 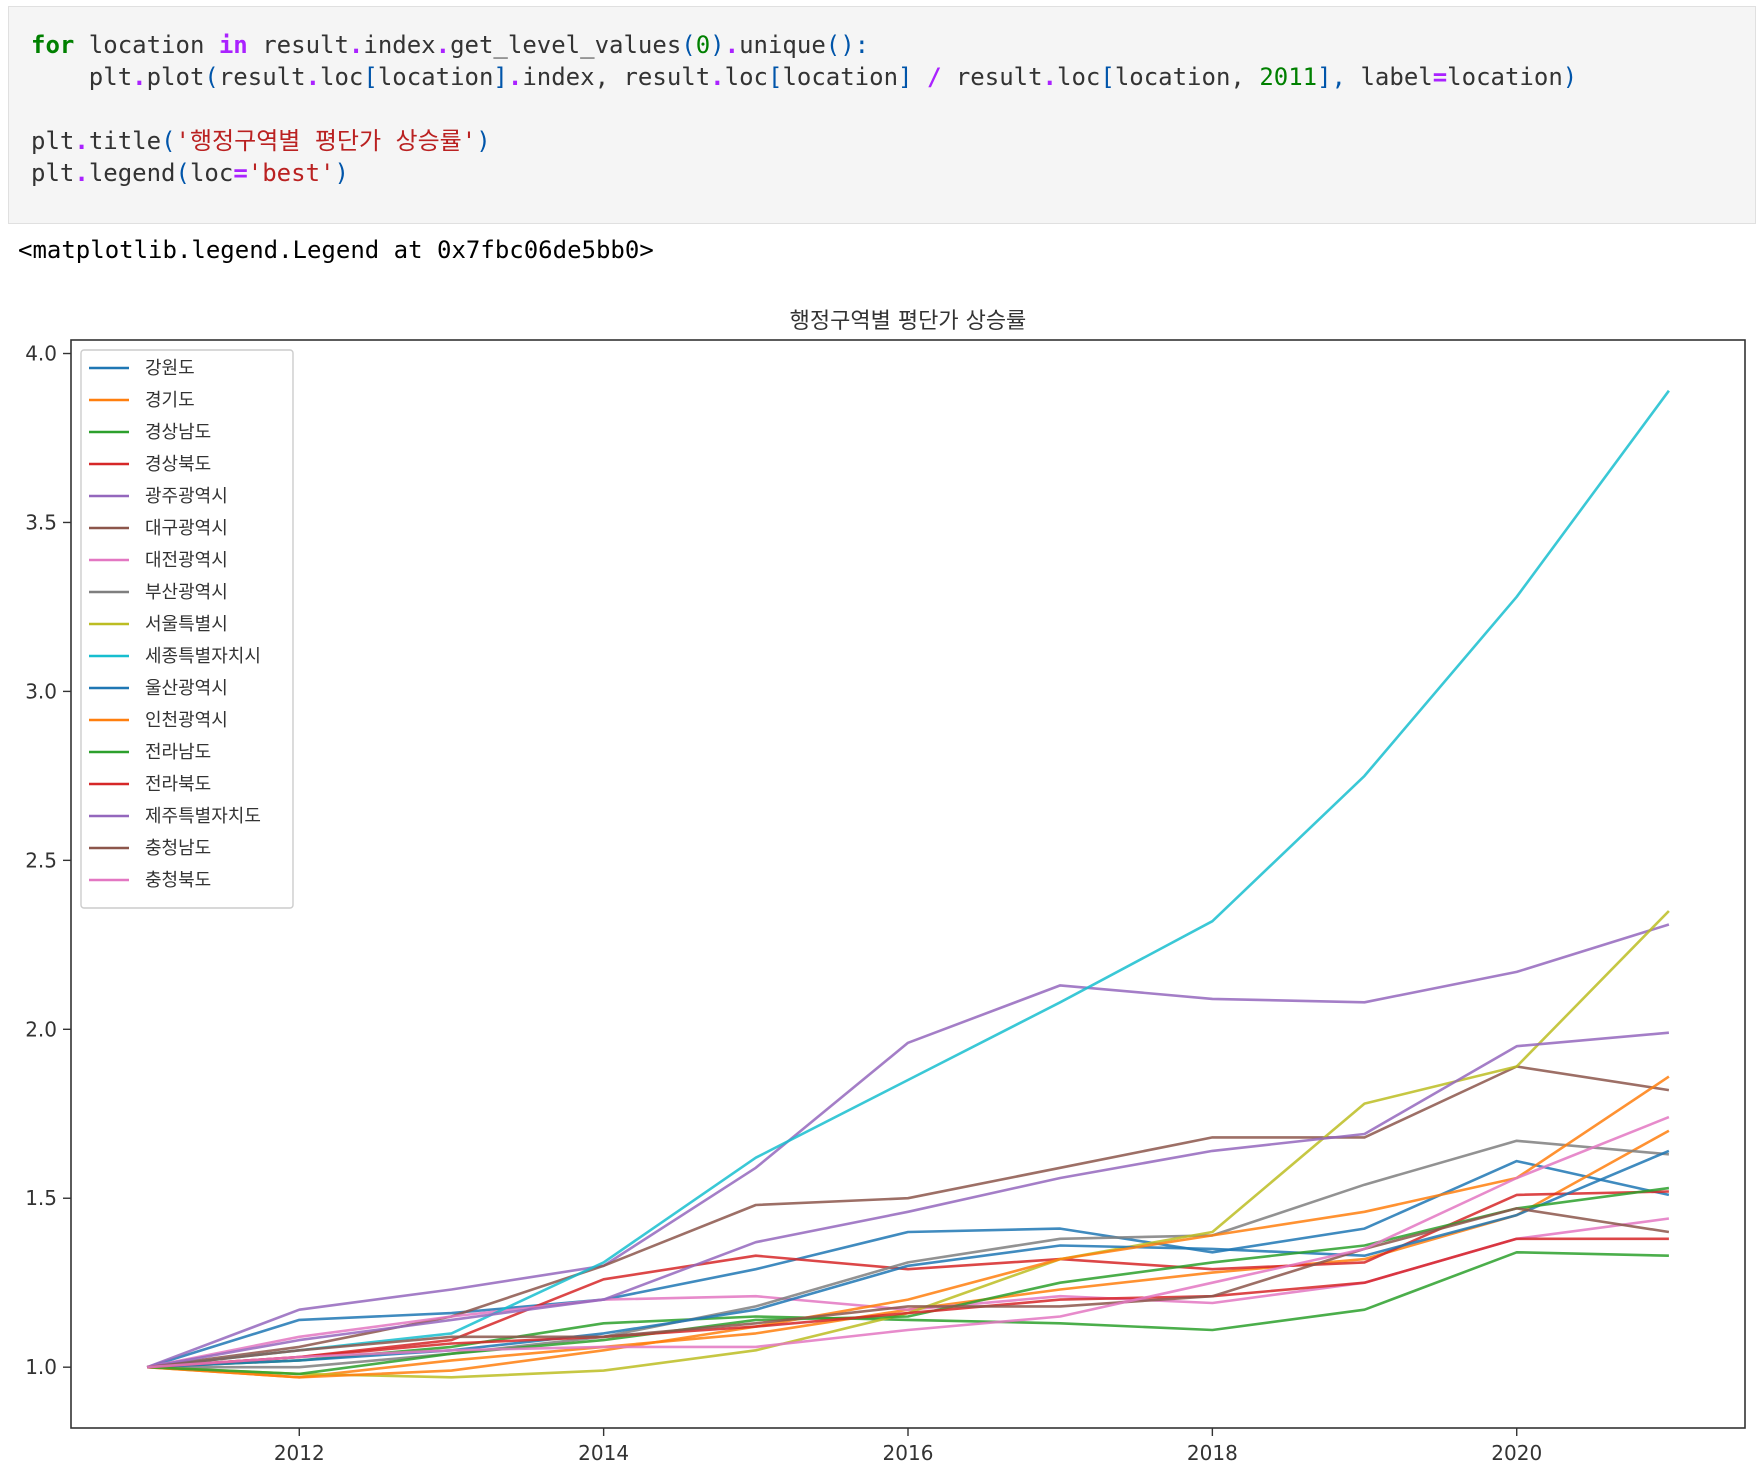 I want to click on legend-label: 전라북도, so click(x=178, y=784).